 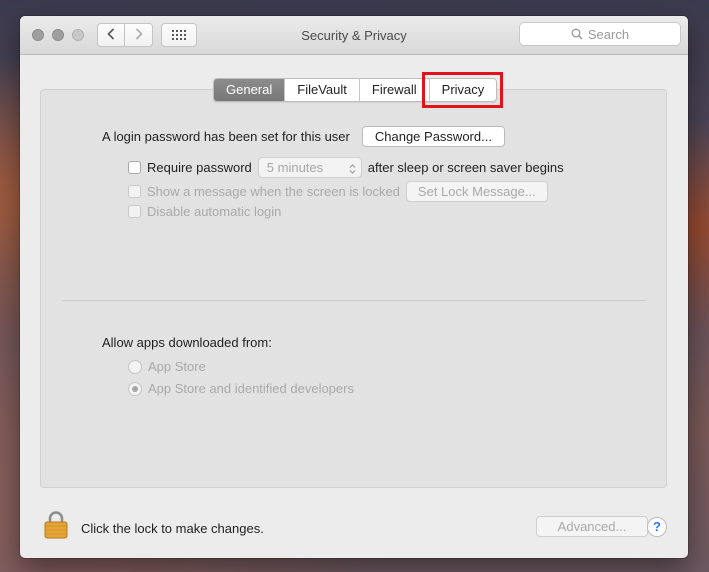 I want to click on radio-identified-developers, so click(x=135, y=388).